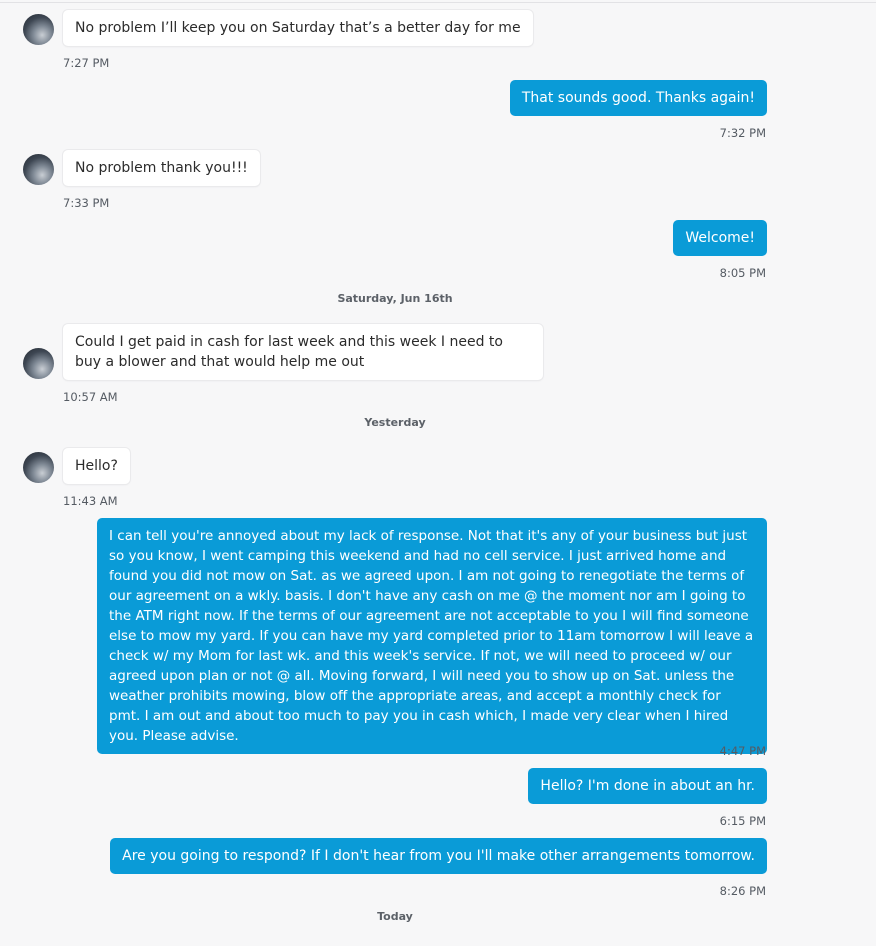  Describe the element at coordinates (96, 466) in the screenshot. I see `incoming-message: Hello?` at that location.